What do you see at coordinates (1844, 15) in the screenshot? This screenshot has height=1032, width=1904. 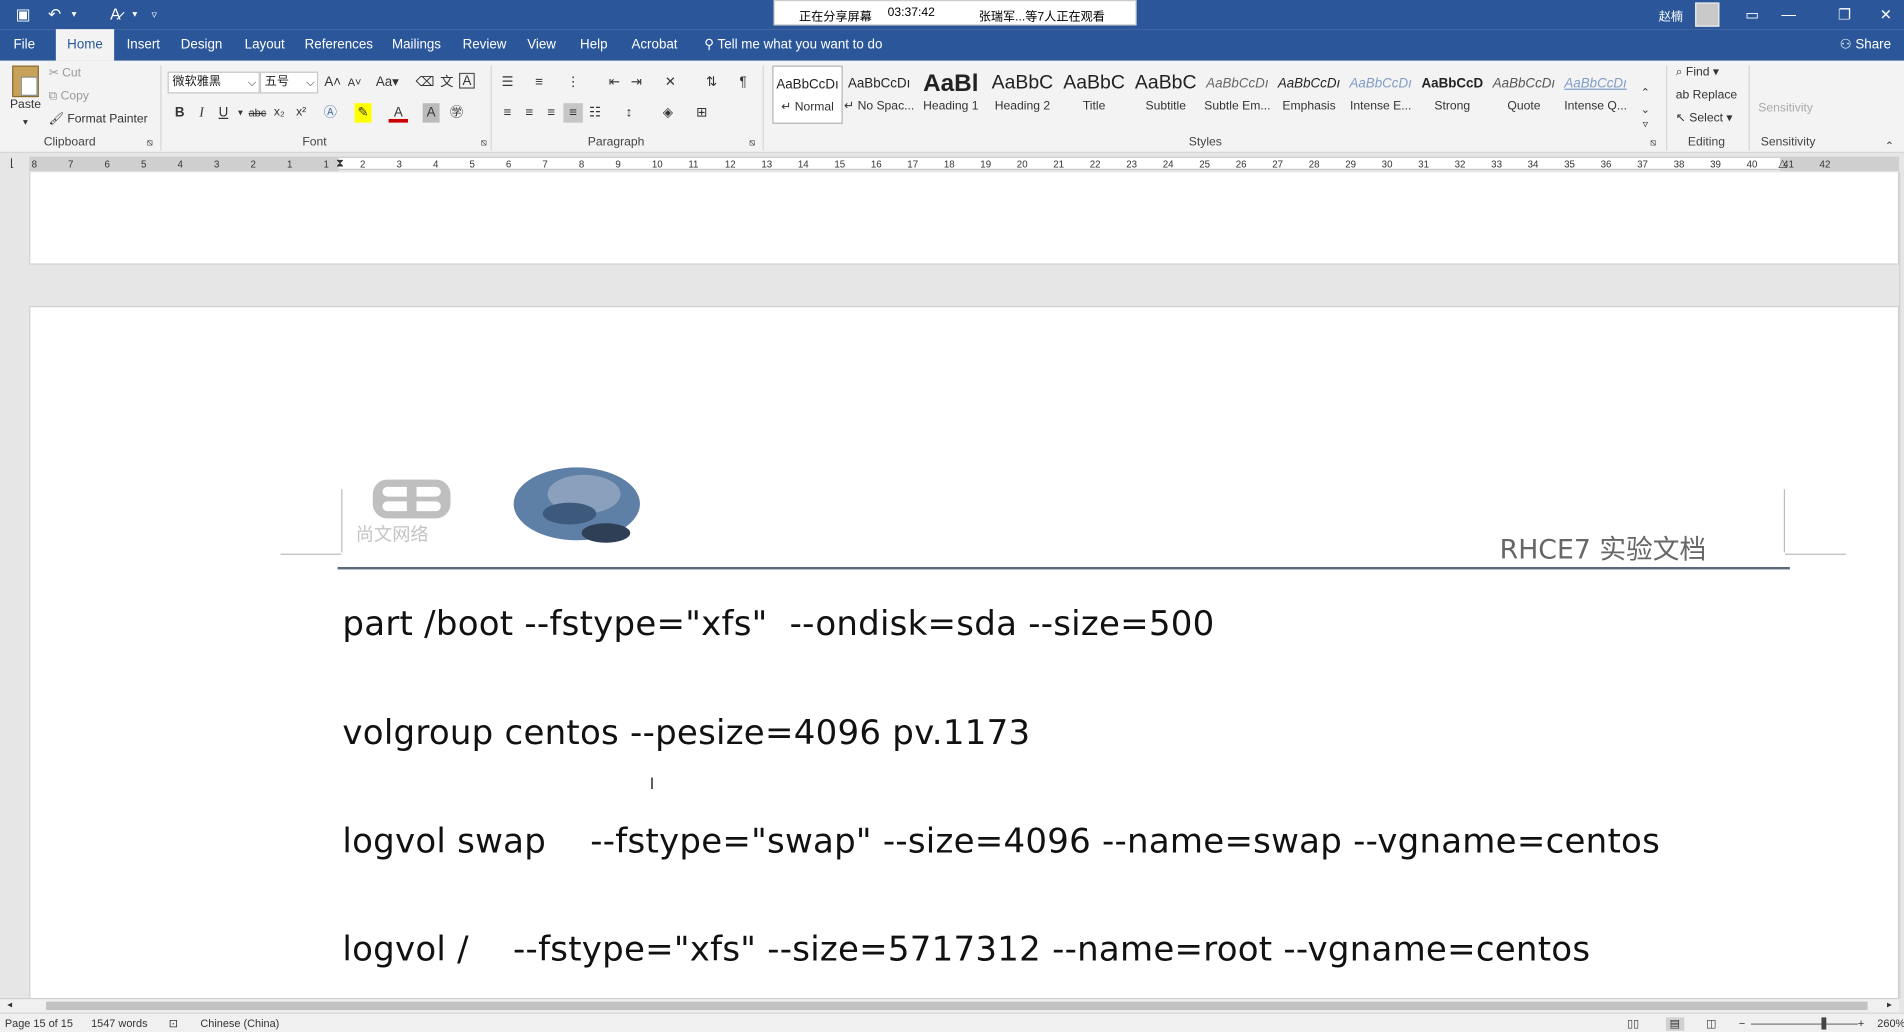 I see `restore-icon: ❐` at bounding box center [1844, 15].